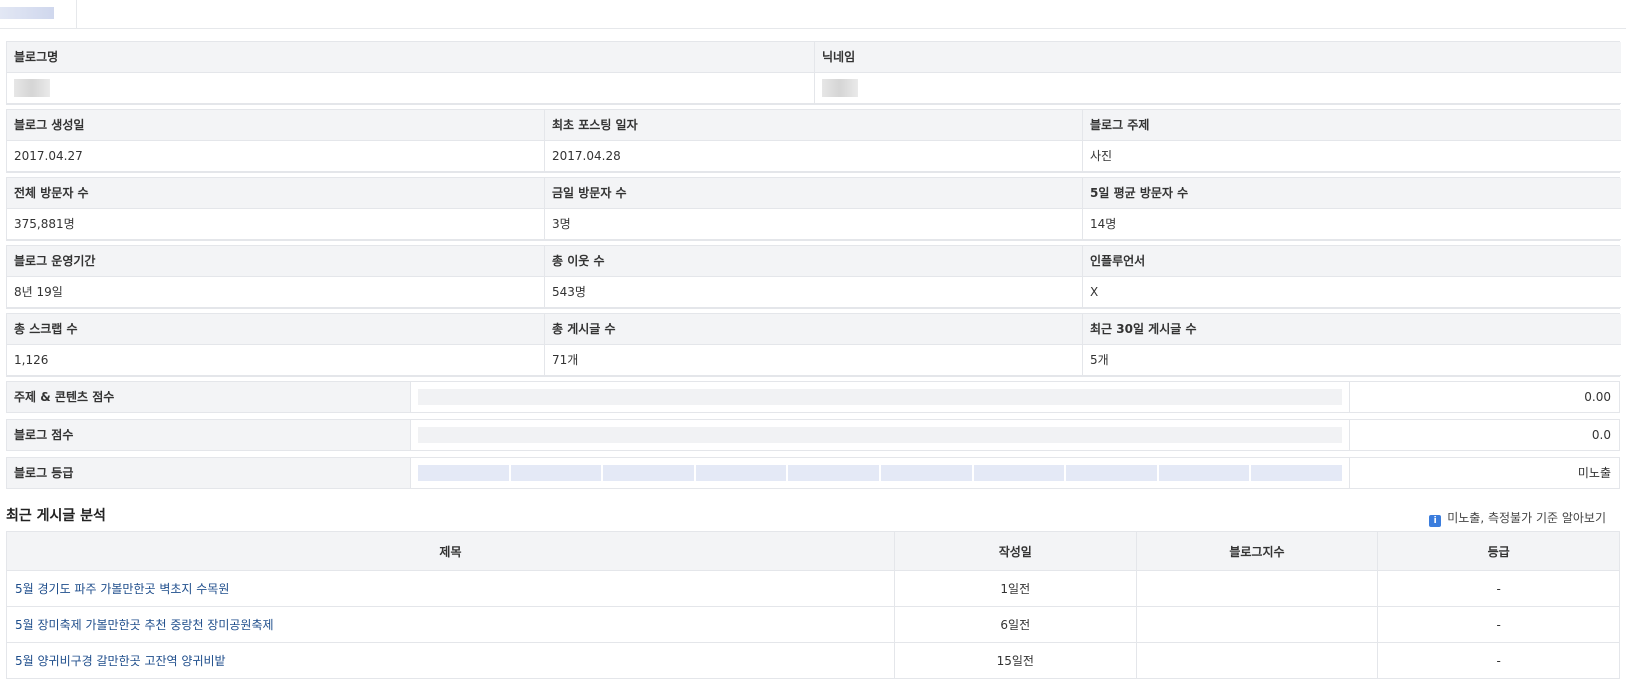 The height and width of the screenshot is (695, 1626). What do you see at coordinates (1352, 224) in the screenshot?
I see `avg5-value: 14명` at bounding box center [1352, 224].